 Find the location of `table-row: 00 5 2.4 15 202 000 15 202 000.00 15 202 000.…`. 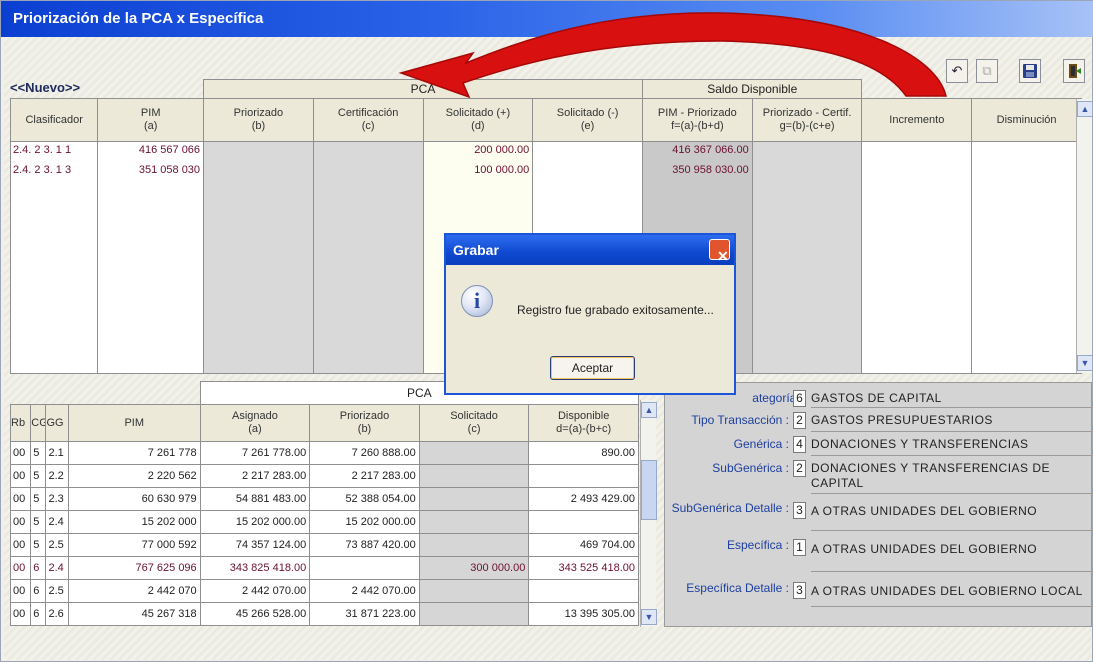

table-row: 00 5 2.4 15 202 000 15 202 000.00 15 202 000.… is located at coordinates (324, 522).